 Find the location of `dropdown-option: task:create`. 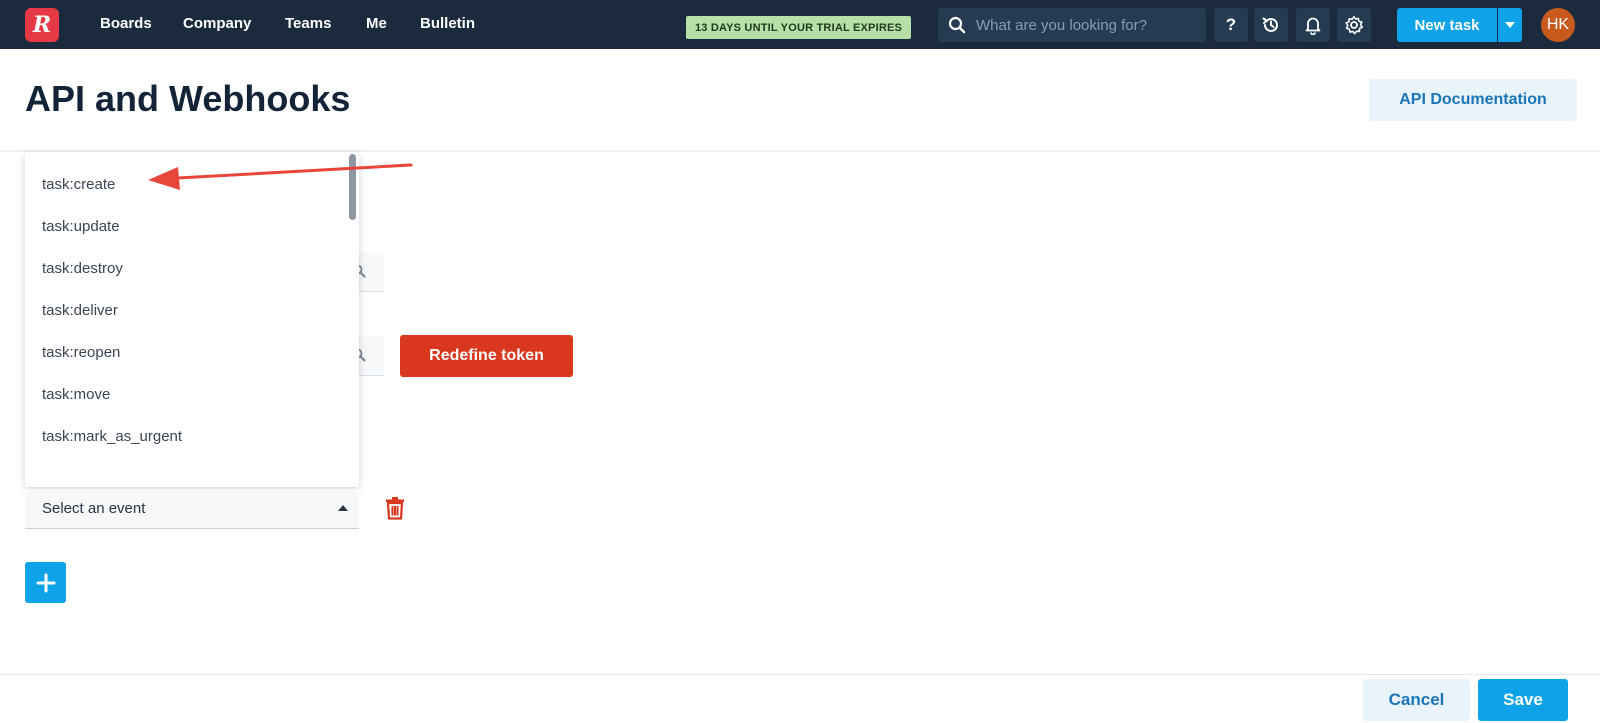

dropdown-option: task:create is located at coordinates (78, 184).